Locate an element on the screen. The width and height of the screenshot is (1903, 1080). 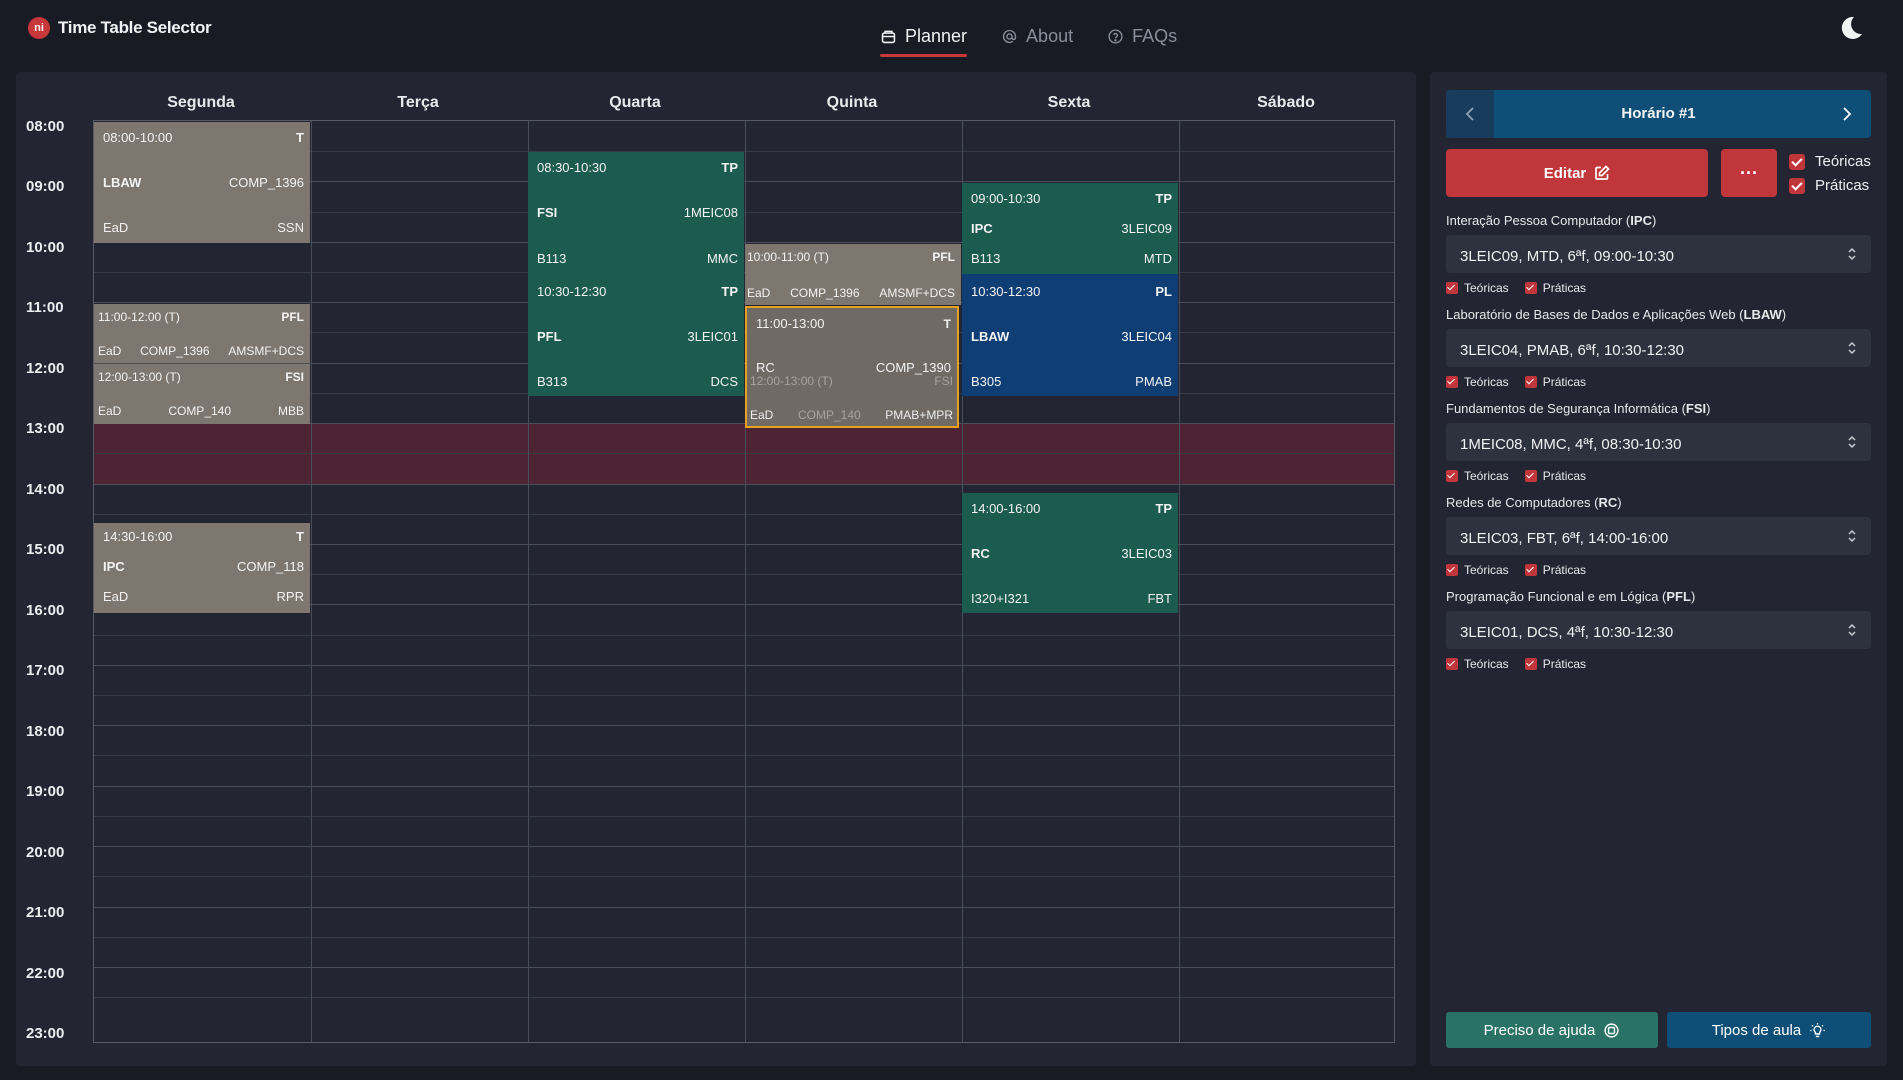
lightbulb-icon is located at coordinates (1817, 1029).